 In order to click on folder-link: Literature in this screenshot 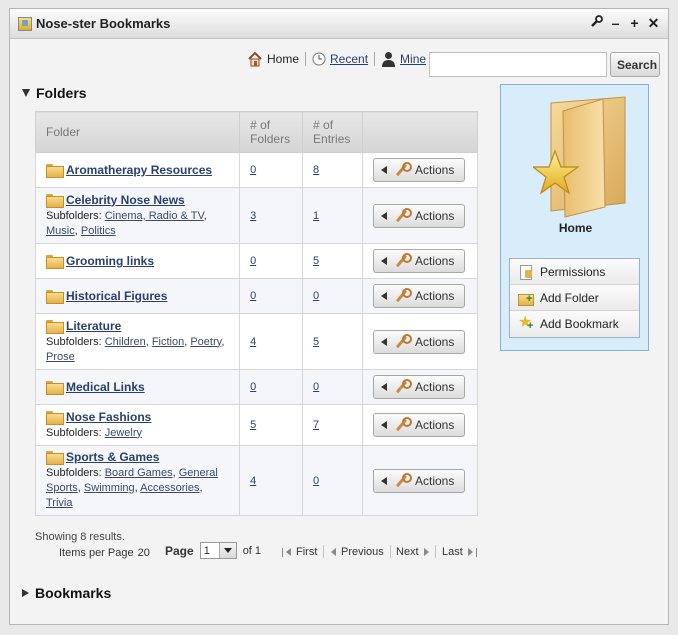, I will do `click(93, 326)`.